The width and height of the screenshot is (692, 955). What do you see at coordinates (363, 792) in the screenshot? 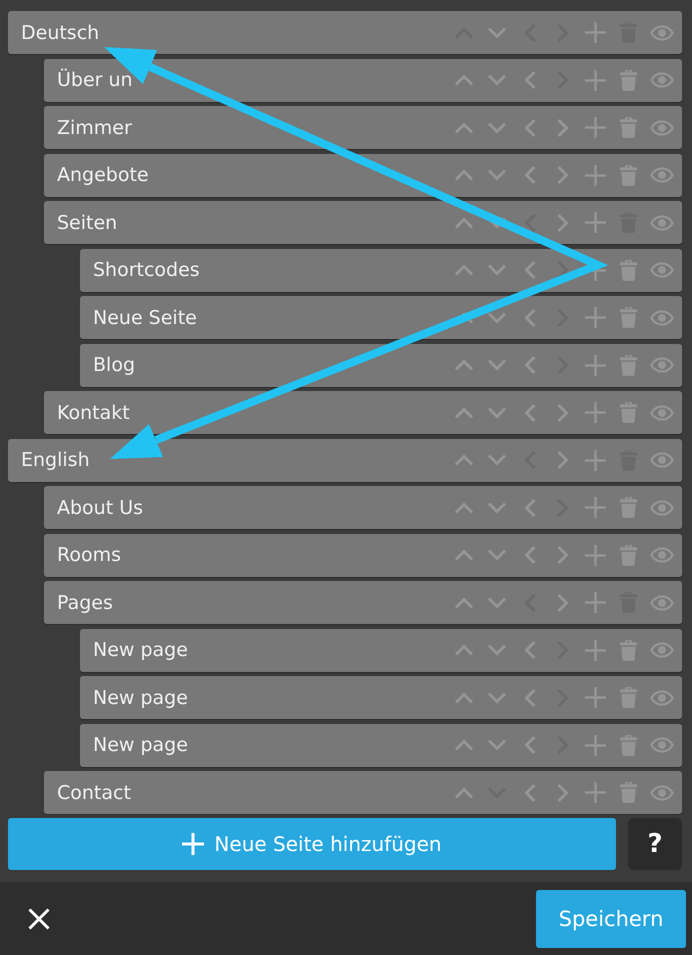
I see `page-row: Contact` at bounding box center [363, 792].